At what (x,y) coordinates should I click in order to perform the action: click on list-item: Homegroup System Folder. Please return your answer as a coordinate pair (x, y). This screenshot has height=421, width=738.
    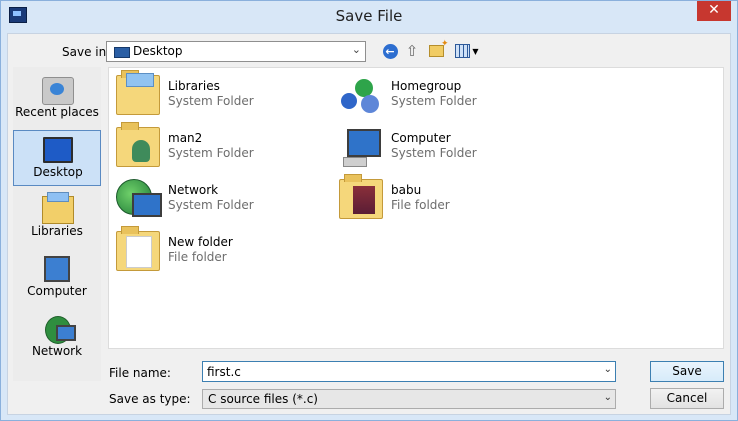
    Looking at the image, I should click on (444, 97).